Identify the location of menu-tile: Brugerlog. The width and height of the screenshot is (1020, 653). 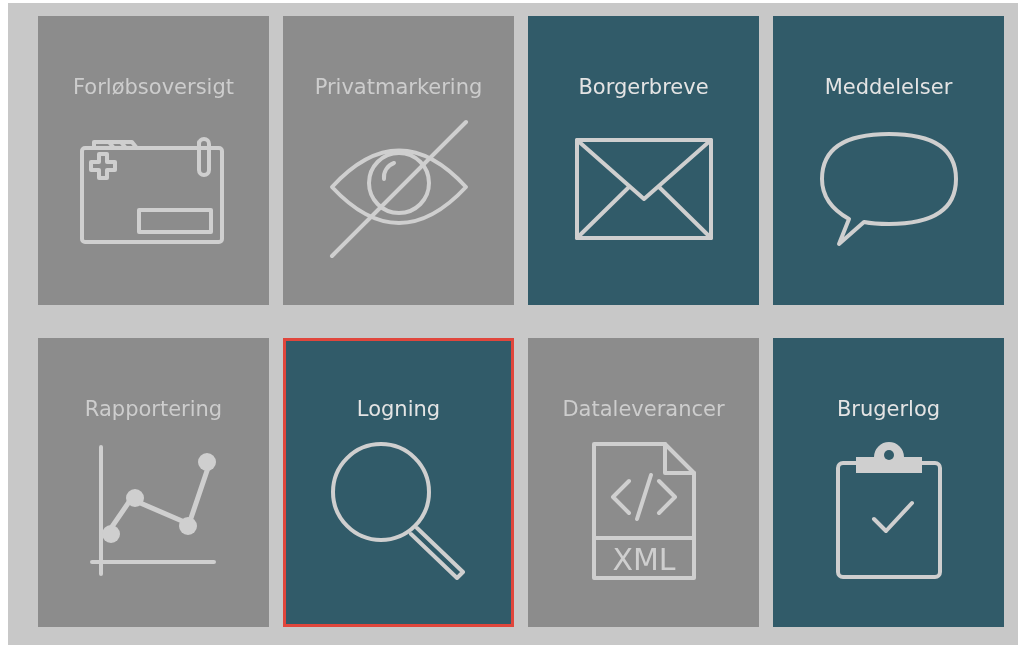
(888, 482).